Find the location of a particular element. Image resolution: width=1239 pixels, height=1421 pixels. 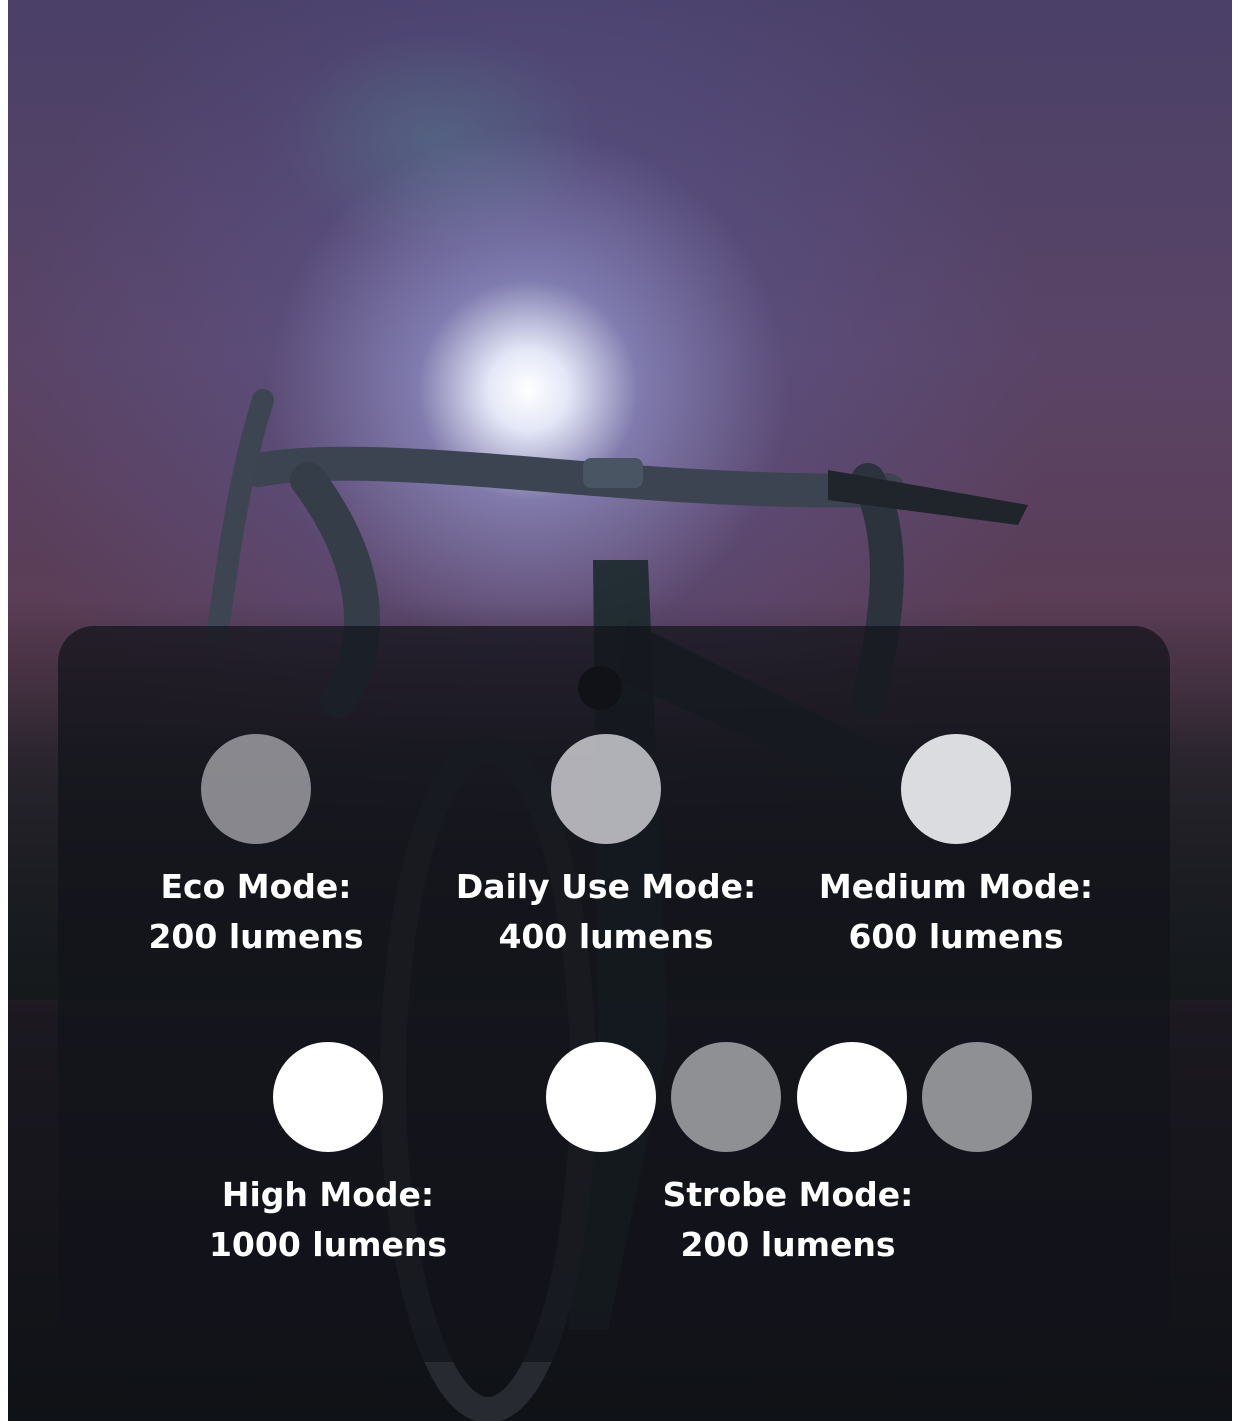

strobe-mode-label: Strobe Mode: 200 lumens is located at coordinates (788, 1220).